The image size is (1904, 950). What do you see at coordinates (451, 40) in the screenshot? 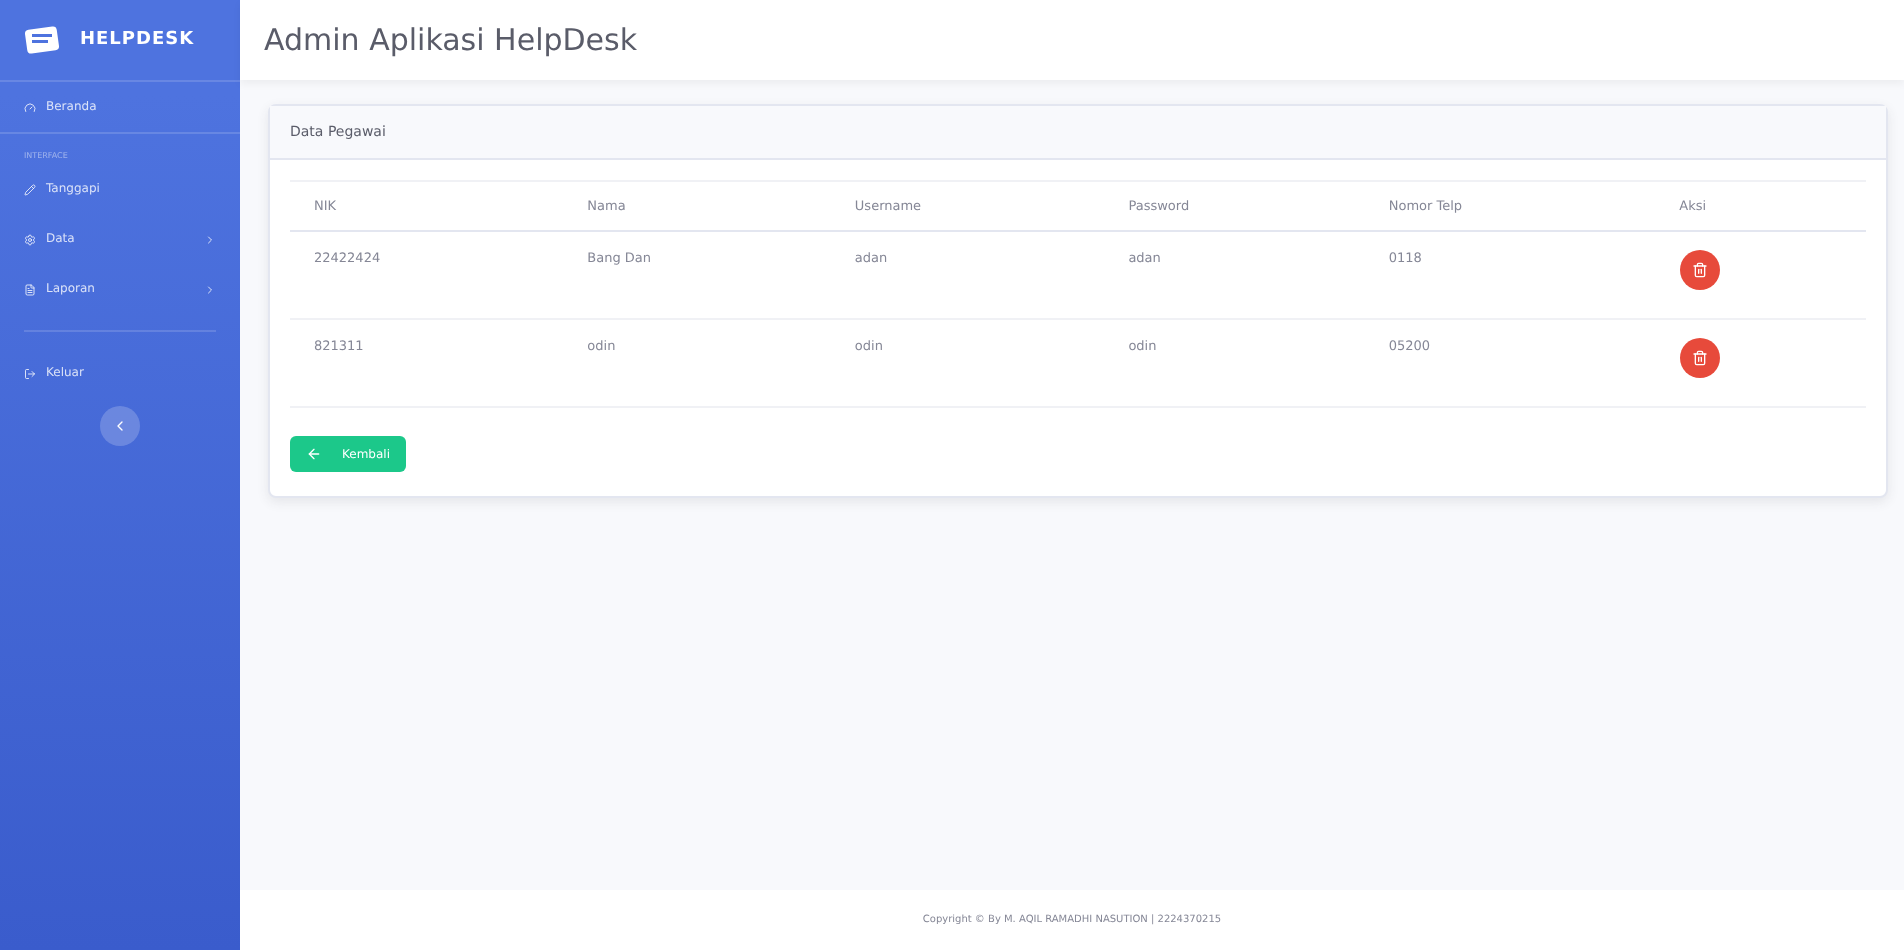
I see `page-title: Admin Aplikasi HelpDesk` at bounding box center [451, 40].